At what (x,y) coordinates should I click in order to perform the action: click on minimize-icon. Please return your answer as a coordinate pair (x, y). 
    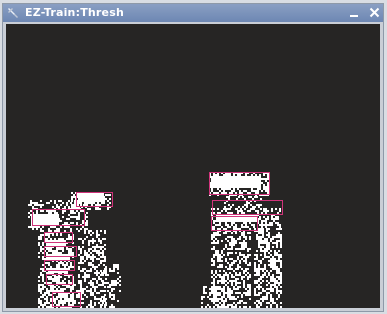
    Looking at the image, I should click on (354, 12).